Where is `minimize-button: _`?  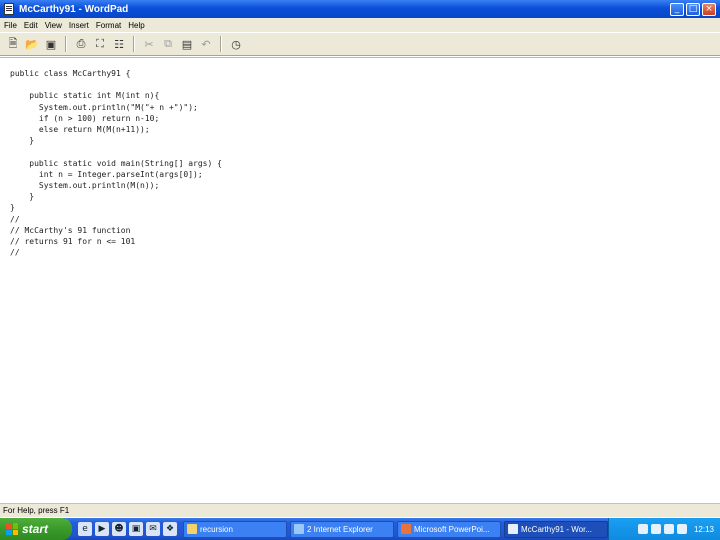 minimize-button: _ is located at coordinates (677, 9).